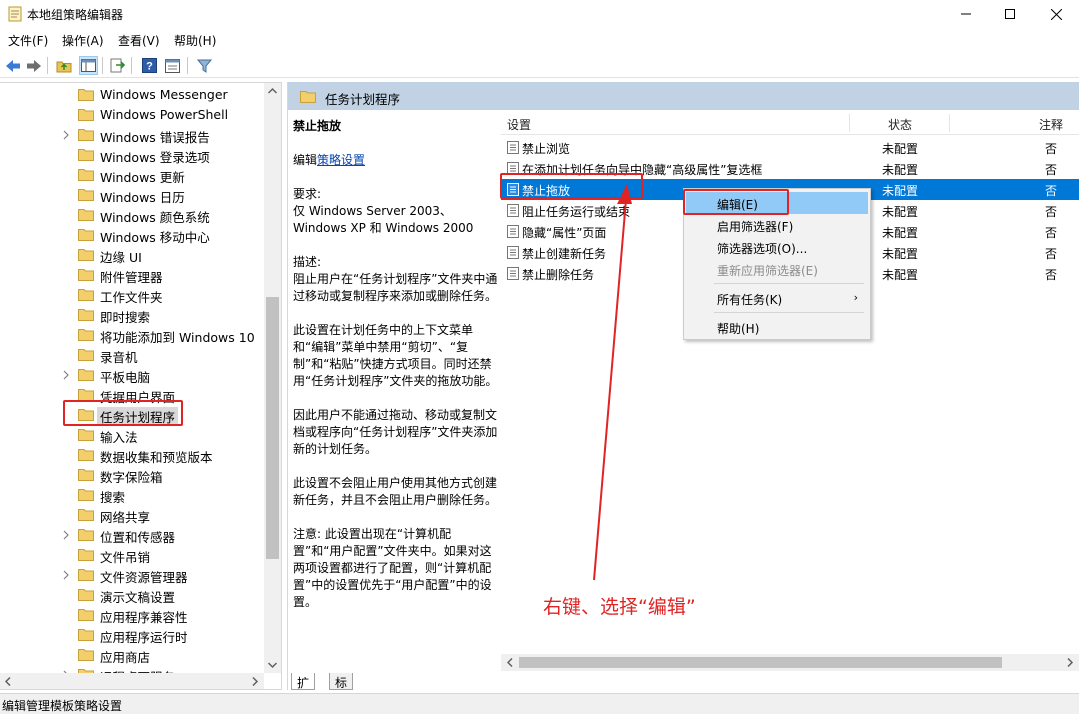 This screenshot has width=1079, height=714. Describe the element at coordinates (149, 65) in the screenshot. I see `help-button: ?` at that location.